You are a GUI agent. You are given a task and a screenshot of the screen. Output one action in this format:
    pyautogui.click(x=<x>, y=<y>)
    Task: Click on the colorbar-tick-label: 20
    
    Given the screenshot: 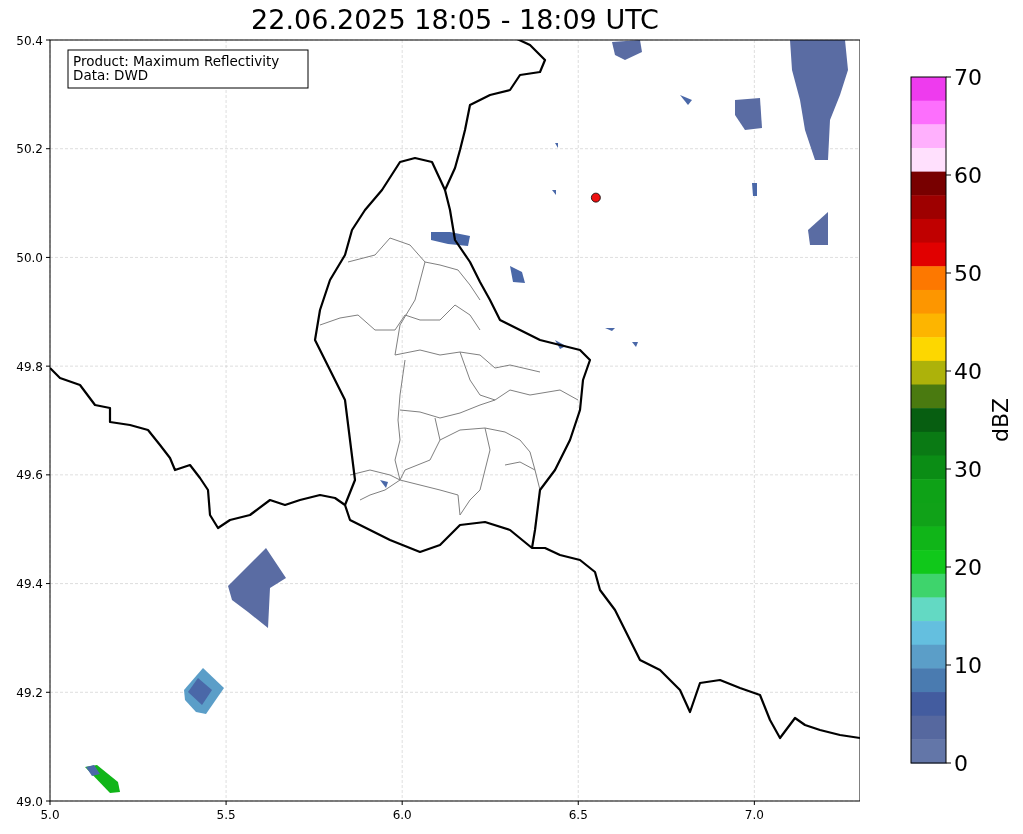 What is the action you would take?
    pyautogui.click(x=968, y=567)
    